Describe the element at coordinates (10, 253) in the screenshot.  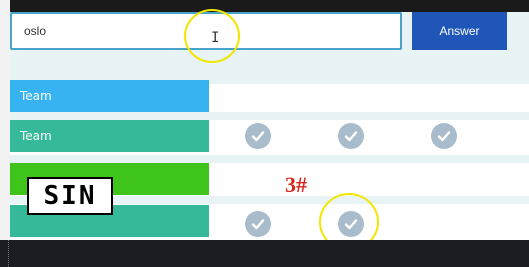
I see `taskbar-grip` at that location.